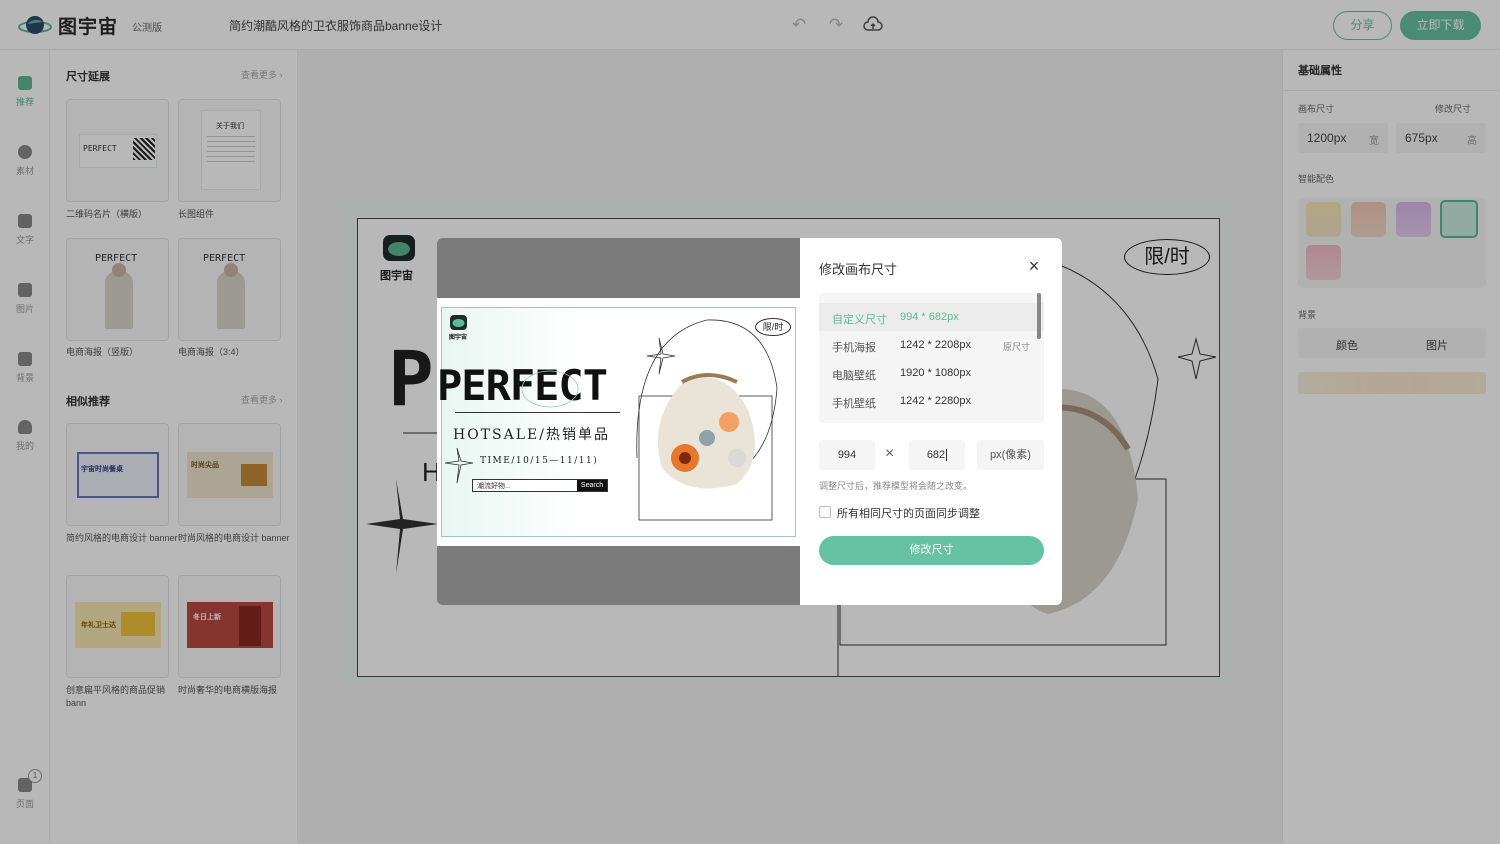 Image resolution: width=1500 pixels, height=844 pixels. What do you see at coordinates (1034, 266) in the screenshot?
I see `close-icon: ×` at bounding box center [1034, 266].